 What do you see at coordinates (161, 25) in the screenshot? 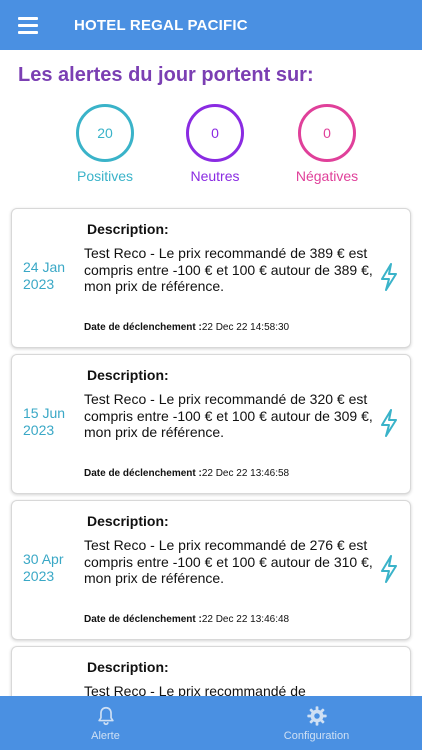
I see `app-title: HOTEL REGAL PACIFIC` at bounding box center [161, 25].